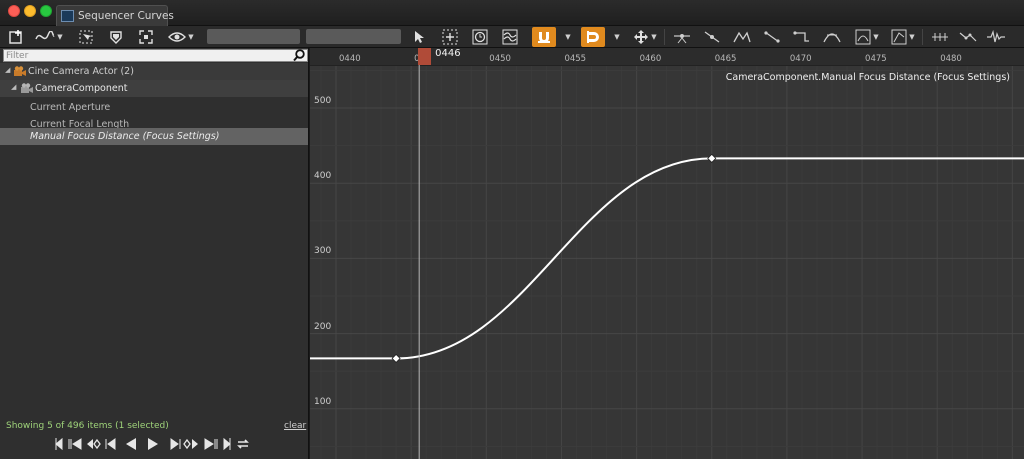 Image resolution: width=1024 pixels, height=459 pixels. I want to click on multi-curve-button, so click(510, 37).